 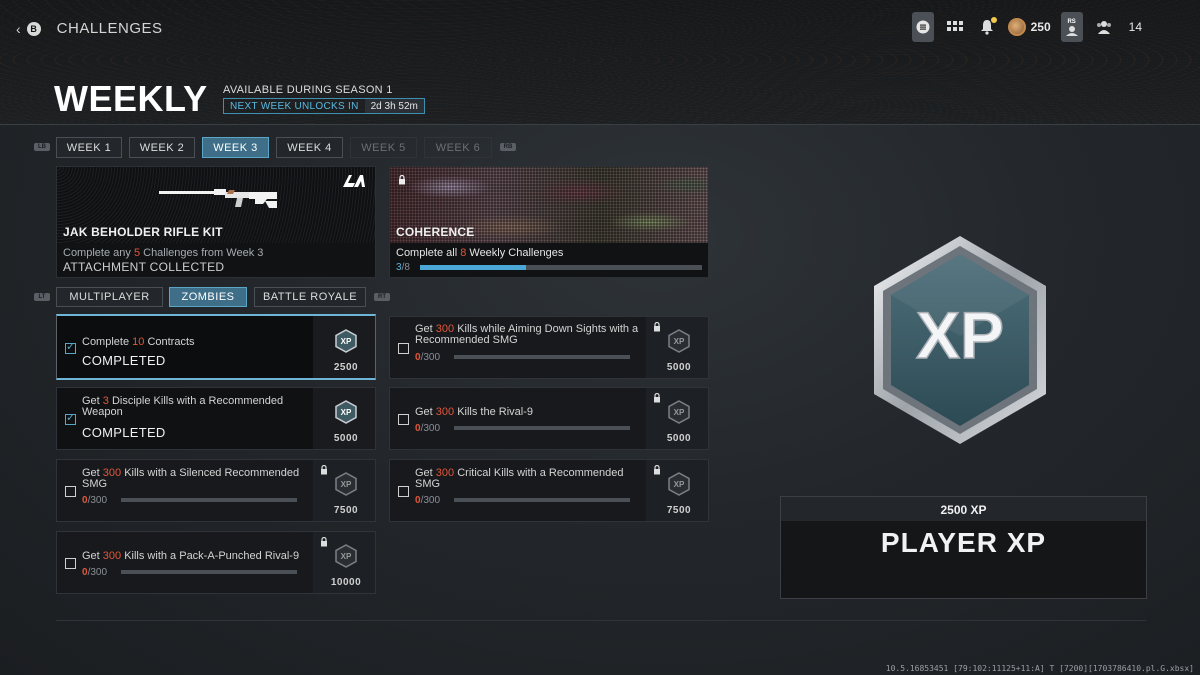 I want to click on reward-details-panel: 2500 XP PLAYER XP, so click(x=963, y=547).